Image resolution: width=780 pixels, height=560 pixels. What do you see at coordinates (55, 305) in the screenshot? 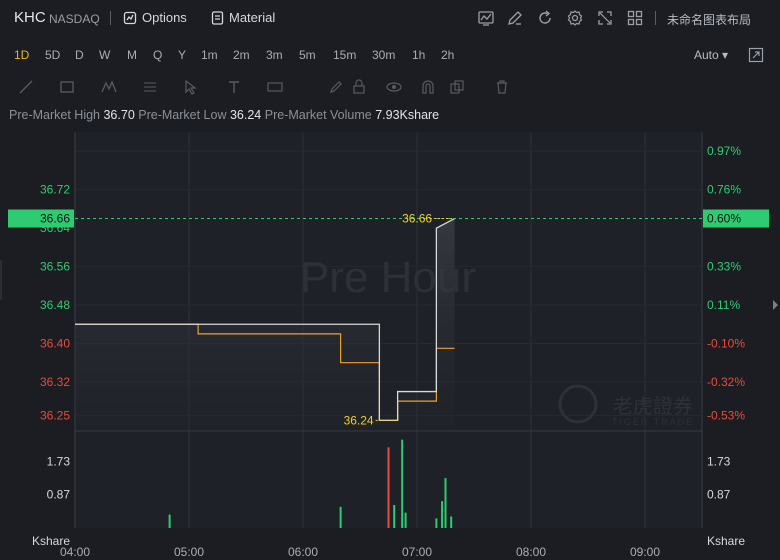
I see `price-tick-label: 36.48` at bounding box center [55, 305].